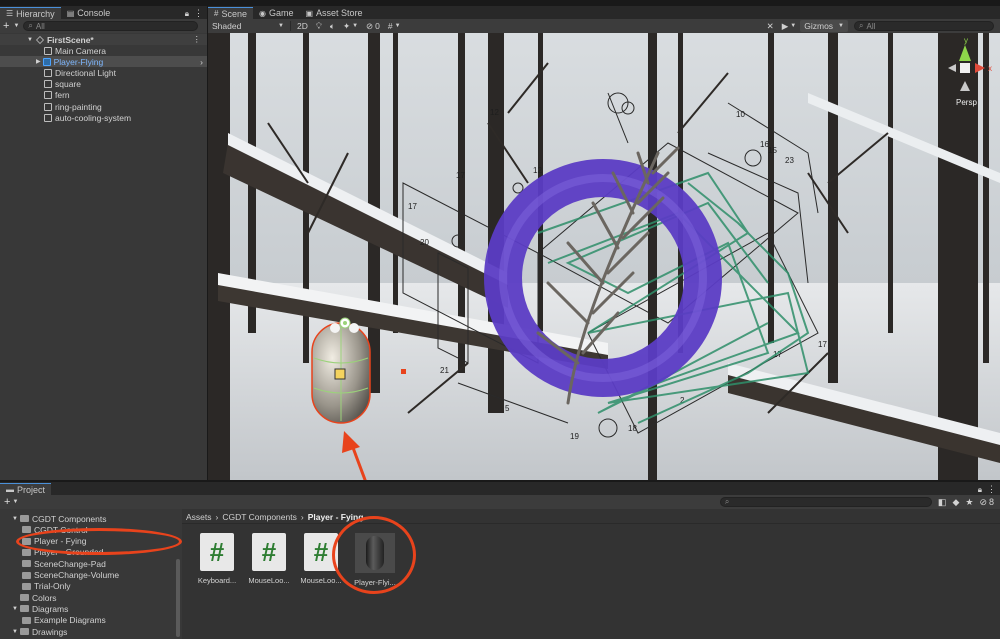 The image size is (1000, 639). Describe the element at coordinates (591, 523) in the screenshot. I see `divider` at that location.